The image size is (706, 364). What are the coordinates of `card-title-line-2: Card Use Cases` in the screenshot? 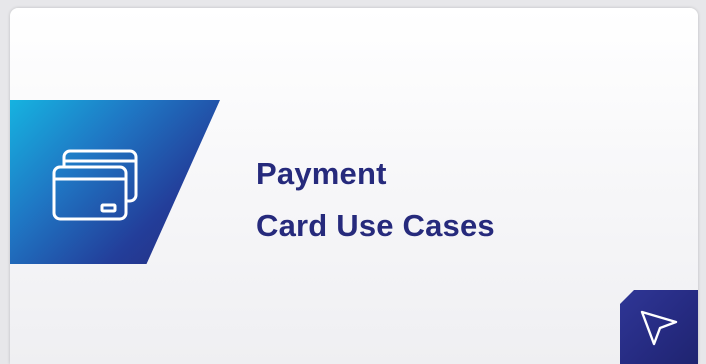 It's located at (375, 225).